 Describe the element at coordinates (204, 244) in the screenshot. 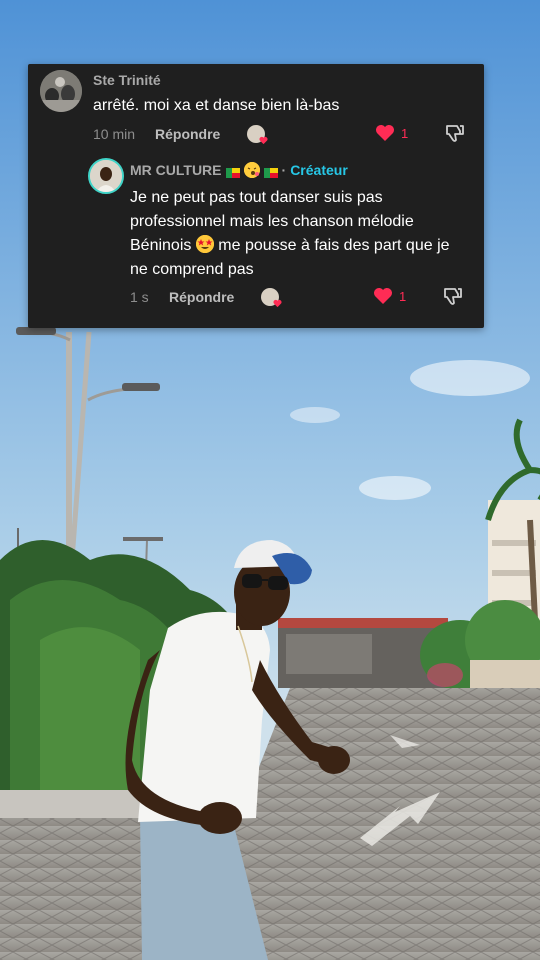

I see `star-eyes-emoji-icon` at that location.